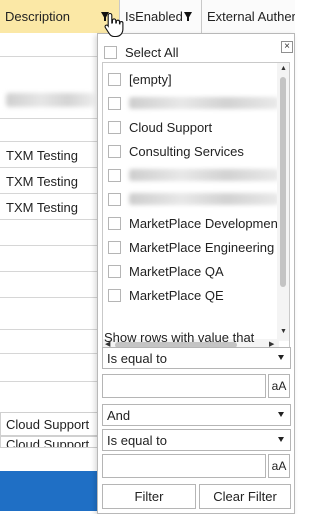  I want to click on dropdown-value: And, so click(119, 415).